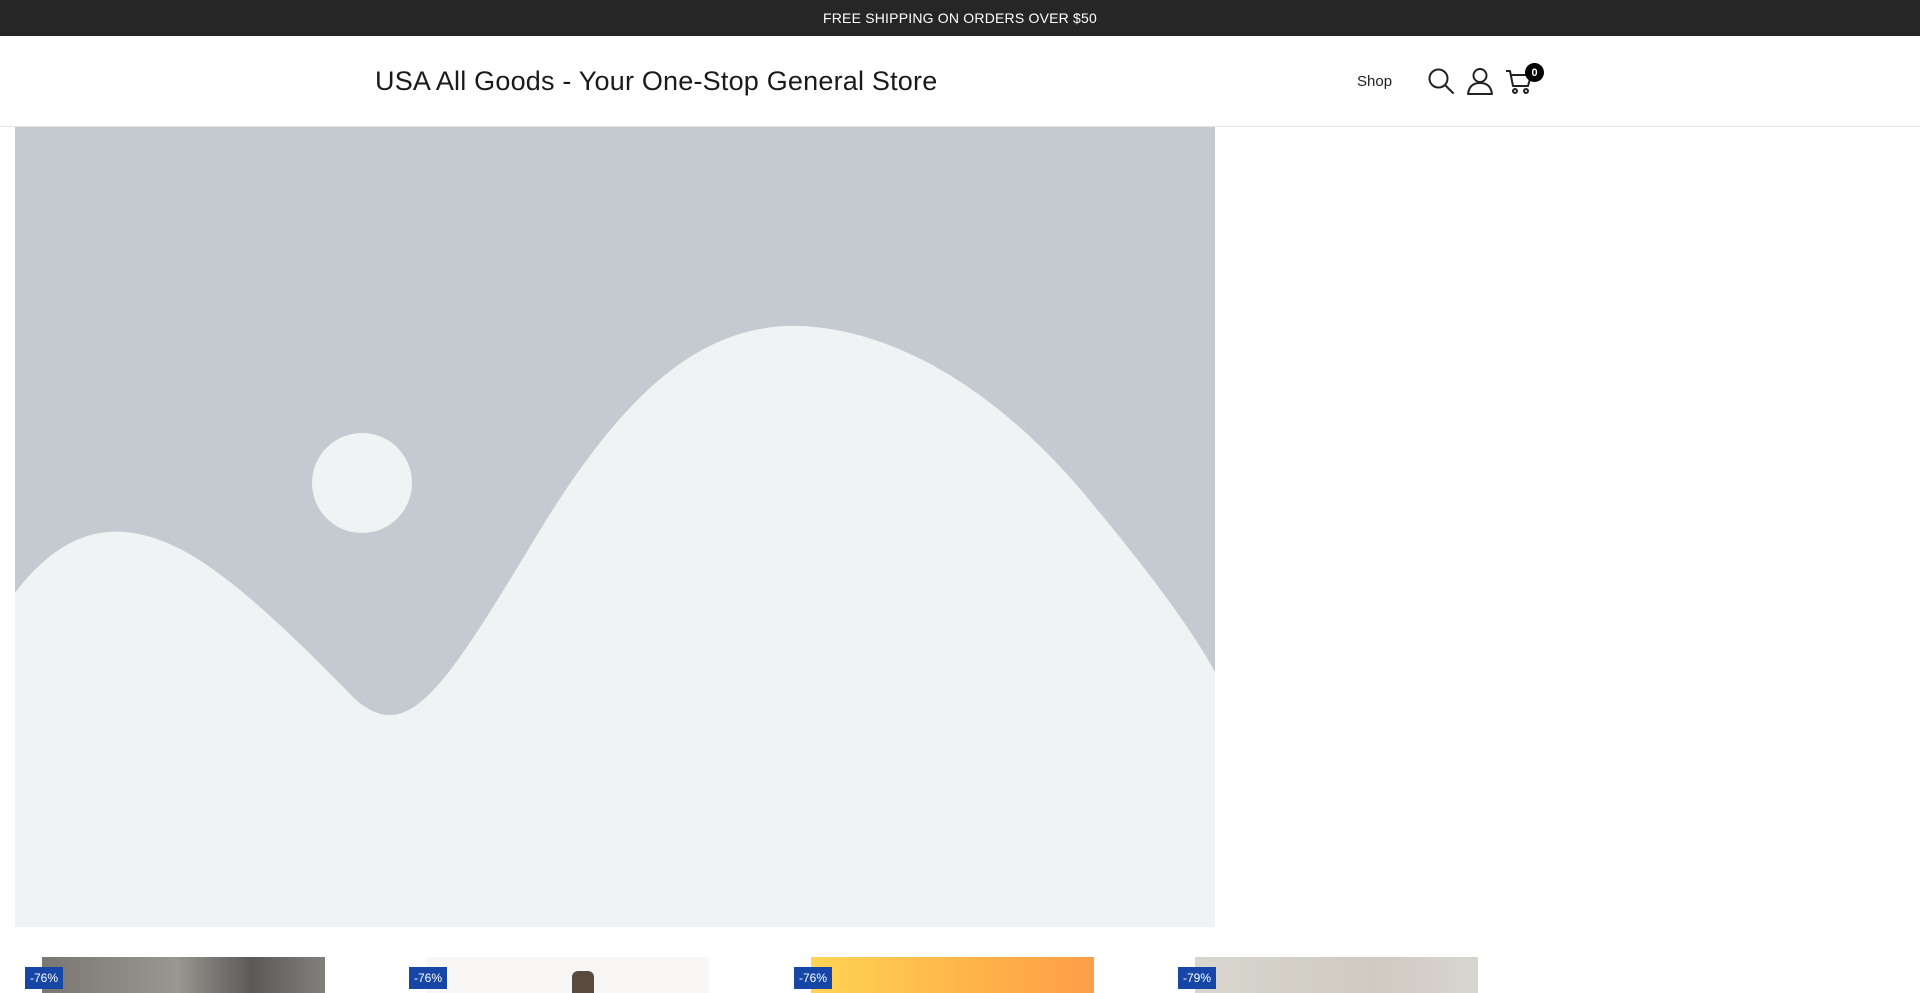  I want to click on discount-badge: -79%, so click(1197, 978).